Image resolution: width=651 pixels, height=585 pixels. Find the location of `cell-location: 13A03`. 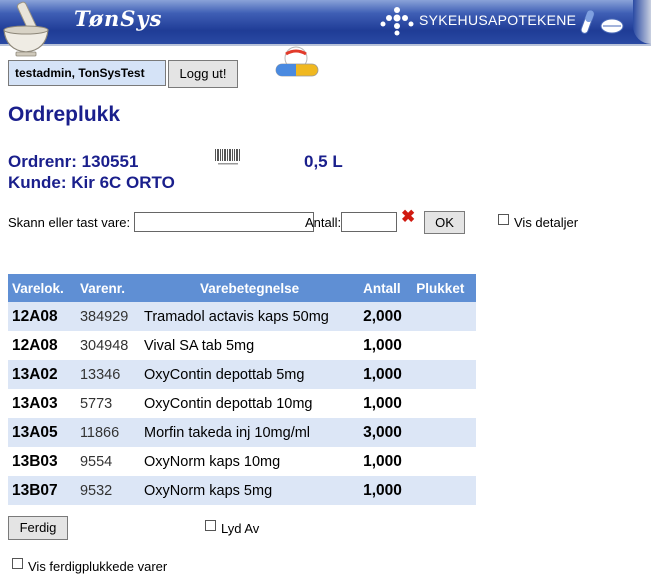

cell-location: 13A03 is located at coordinates (42, 403).